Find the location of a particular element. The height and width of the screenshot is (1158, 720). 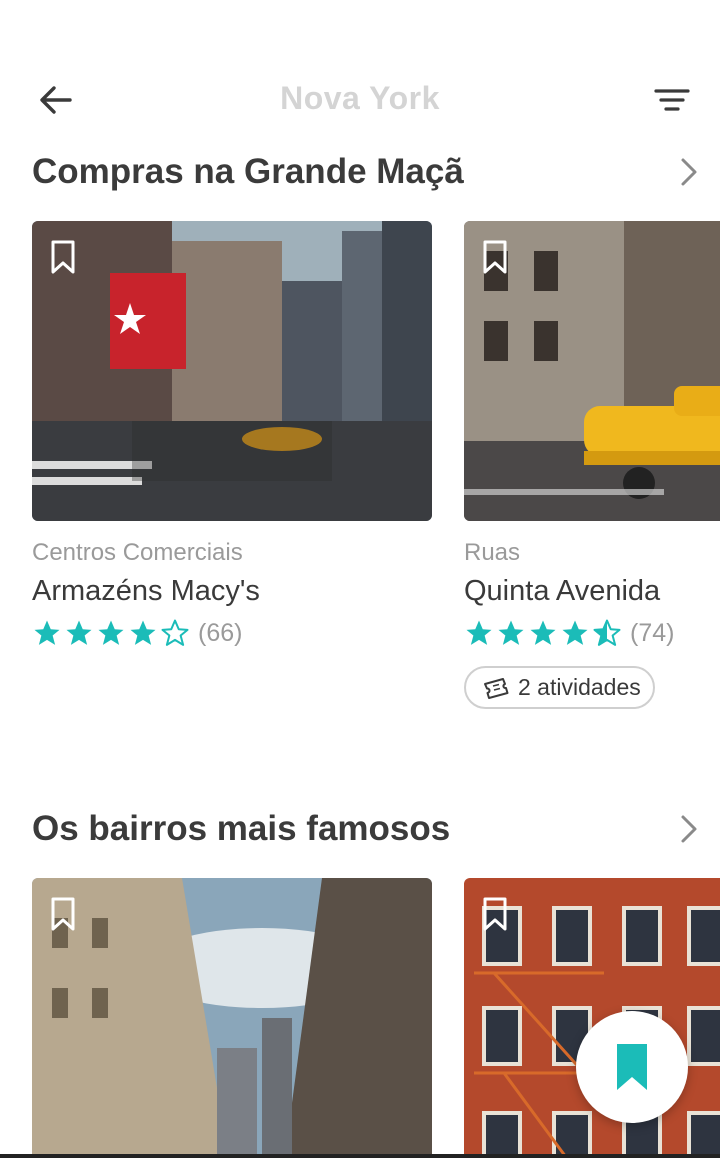

section-title: Compras na Grande Maçã is located at coordinates (248, 171).